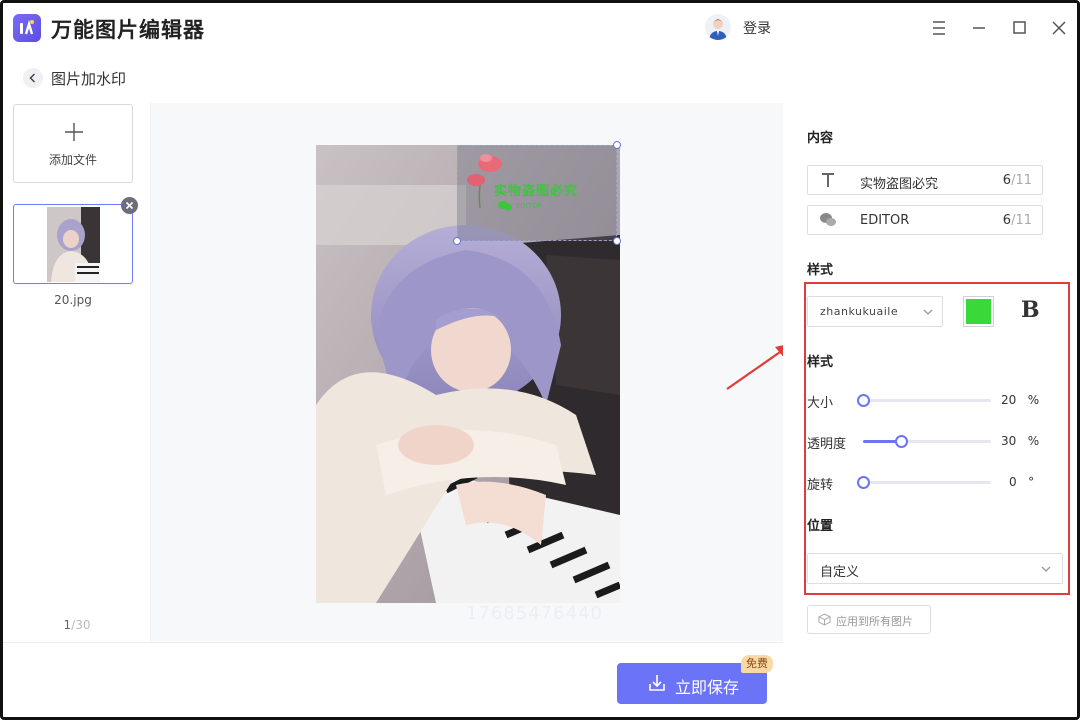 This screenshot has height=720, width=1080. What do you see at coordinates (820, 526) in the screenshot?
I see `position-label: 位置` at bounding box center [820, 526].